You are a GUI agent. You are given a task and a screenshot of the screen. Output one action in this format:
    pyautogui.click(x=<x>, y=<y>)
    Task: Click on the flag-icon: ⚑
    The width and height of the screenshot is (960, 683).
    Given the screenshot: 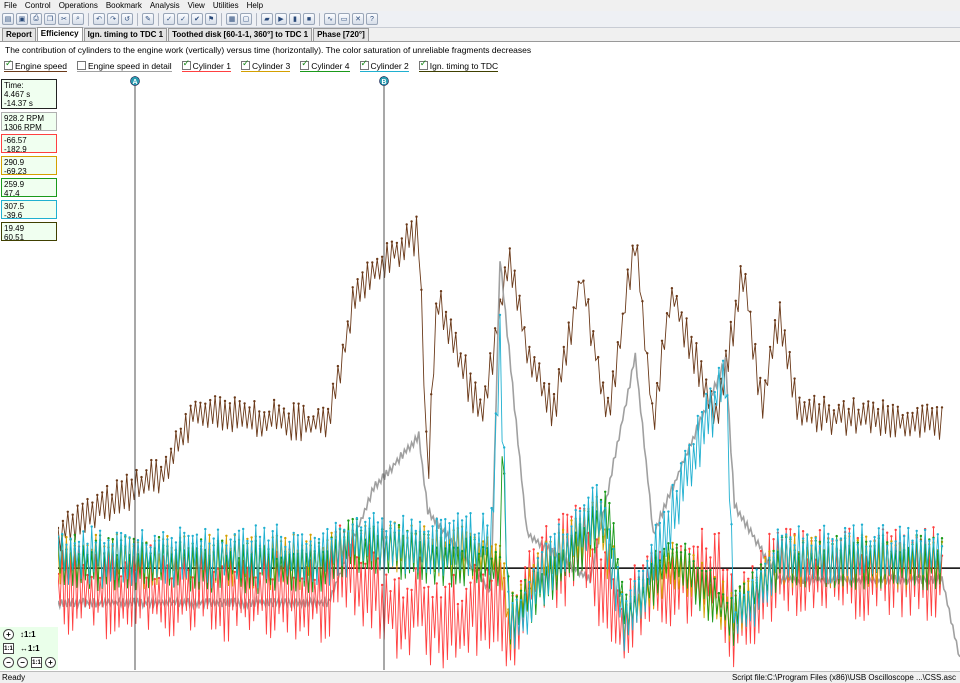 What is the action you would take?
    pyautogui.click(x=211, y=19)
    